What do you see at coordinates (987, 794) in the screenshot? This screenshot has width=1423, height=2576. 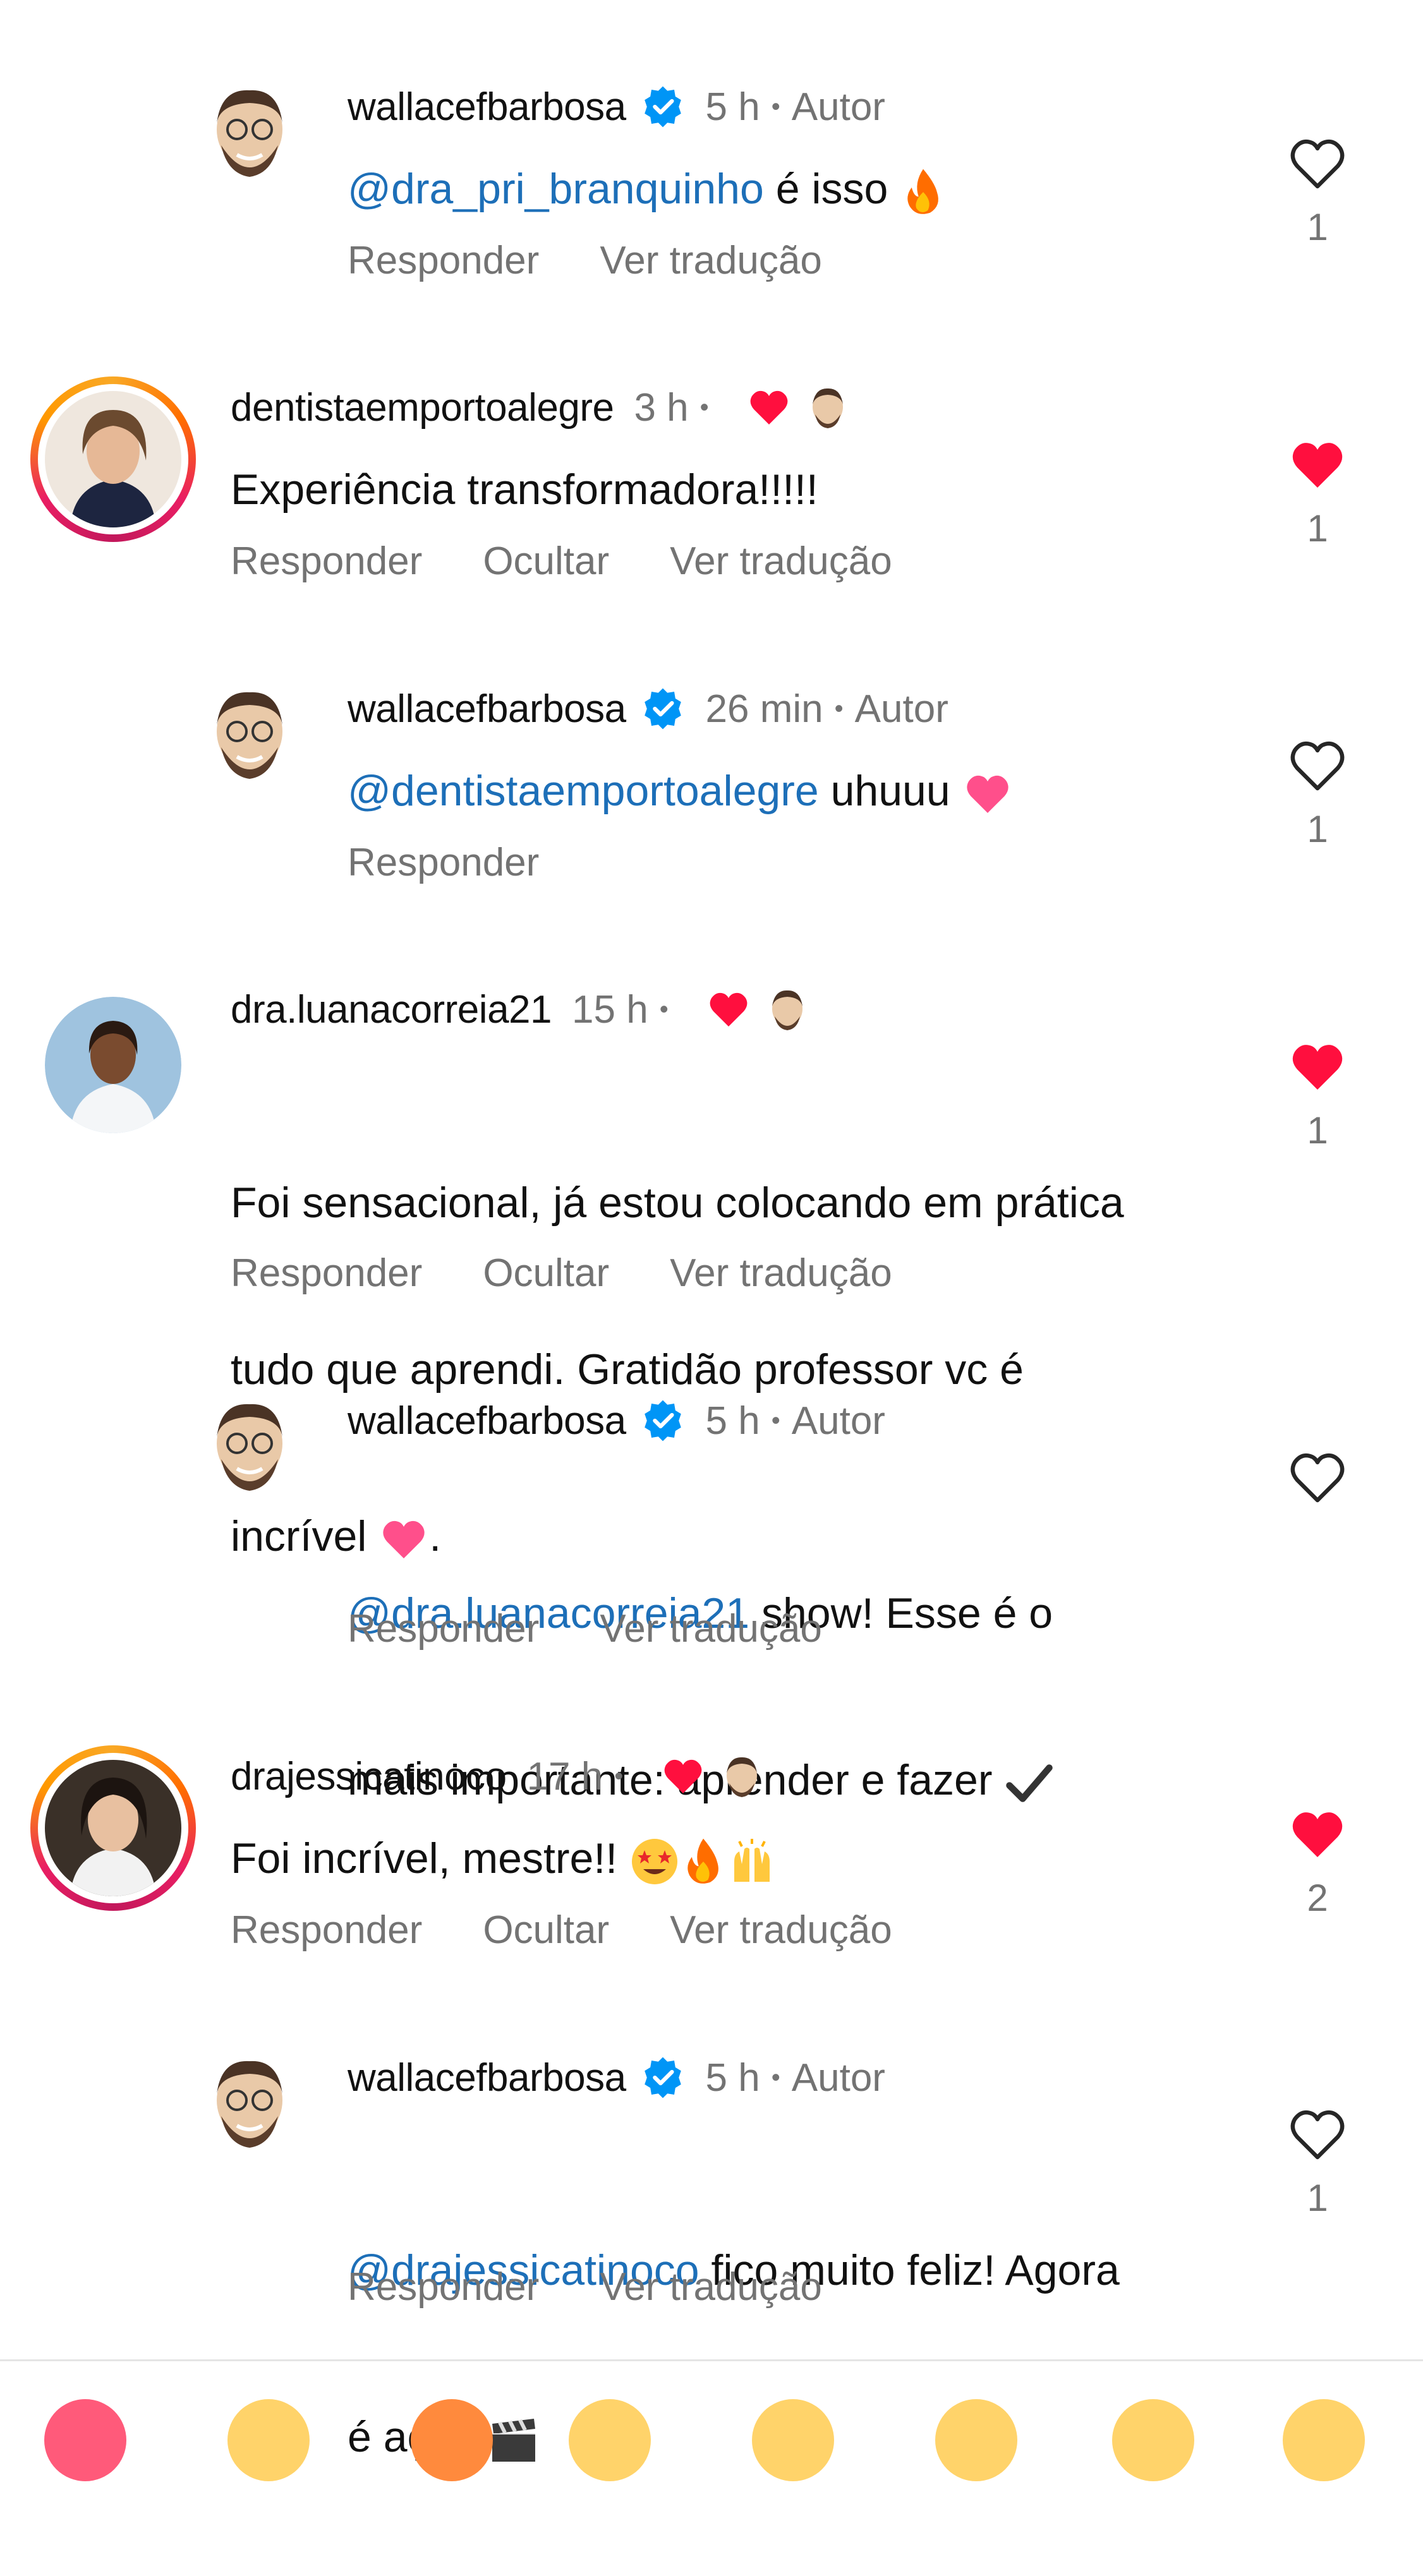 I see `pink-heart-emoji-icon` at bounding box center [987, 794].